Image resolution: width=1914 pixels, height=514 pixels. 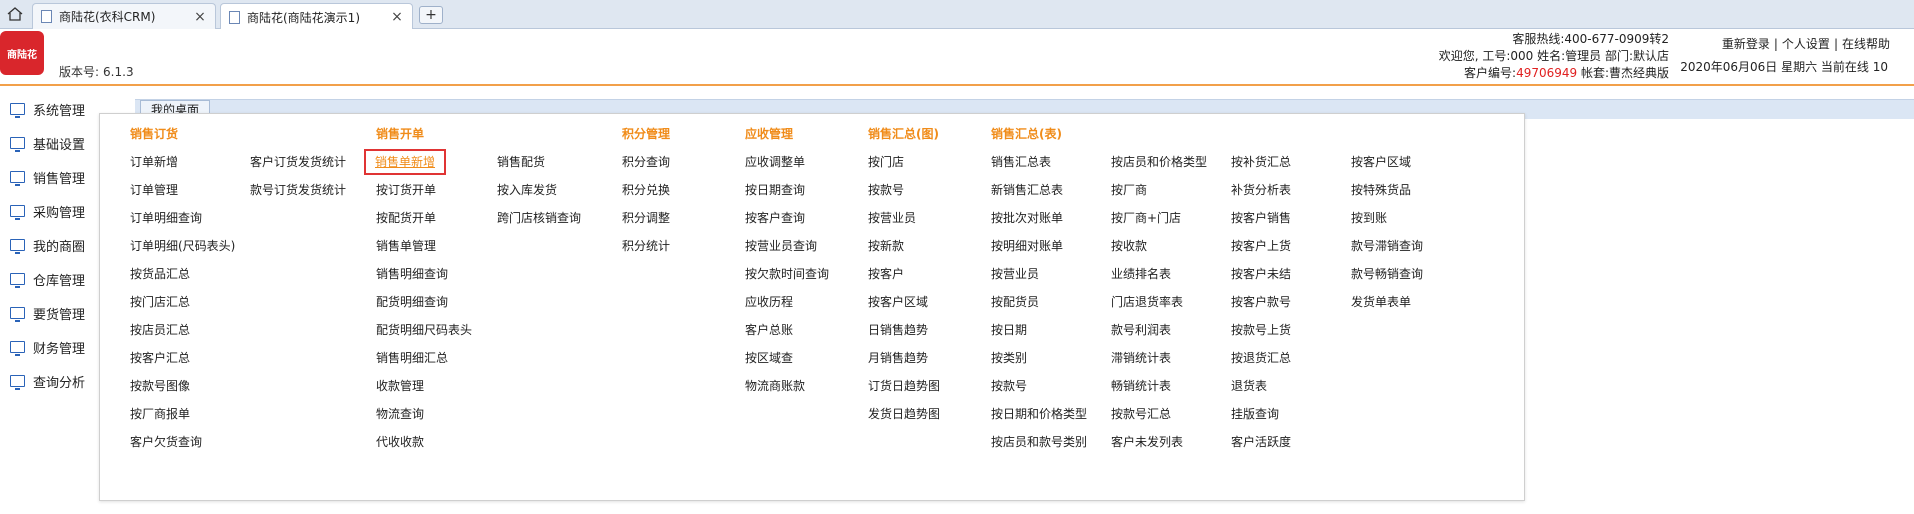 I want to click on menu-item: 订单新增, so click(x=182, y=166).